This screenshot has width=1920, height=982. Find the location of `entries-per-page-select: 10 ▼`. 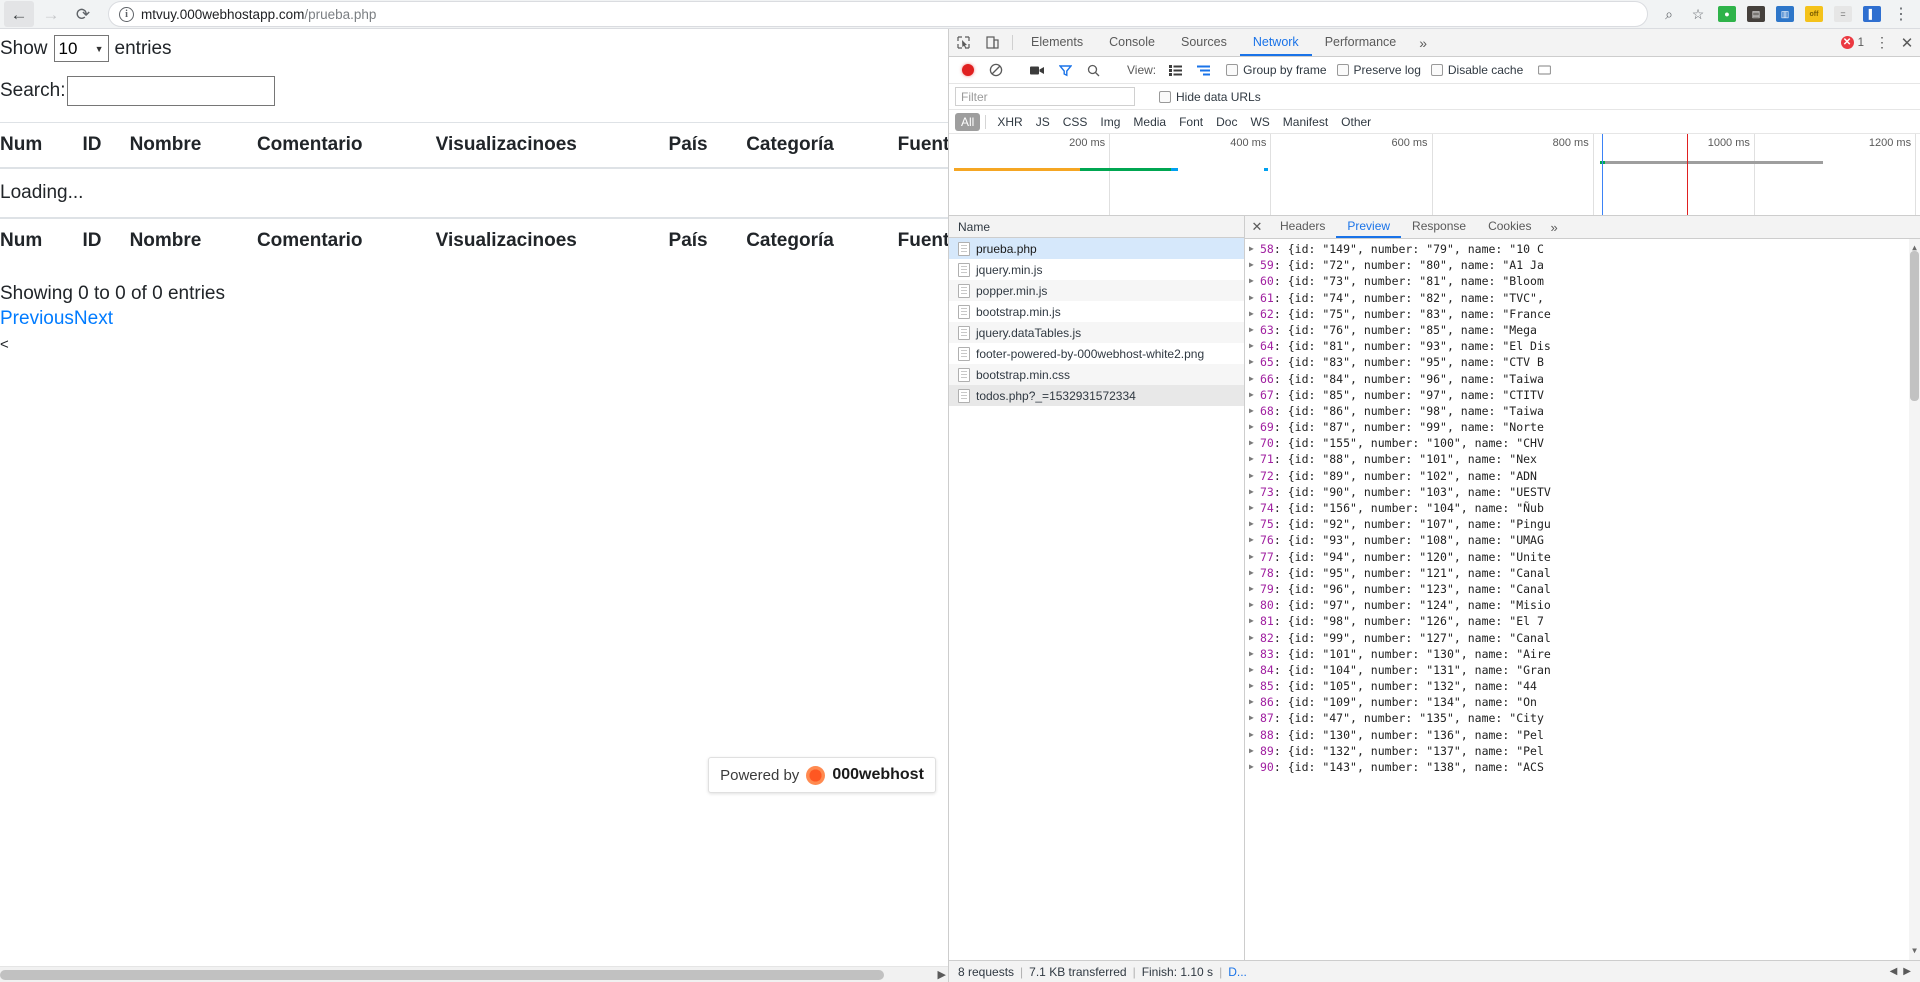

entries-per-page-select: 10 ▼ is located at coordinates (81, 48).